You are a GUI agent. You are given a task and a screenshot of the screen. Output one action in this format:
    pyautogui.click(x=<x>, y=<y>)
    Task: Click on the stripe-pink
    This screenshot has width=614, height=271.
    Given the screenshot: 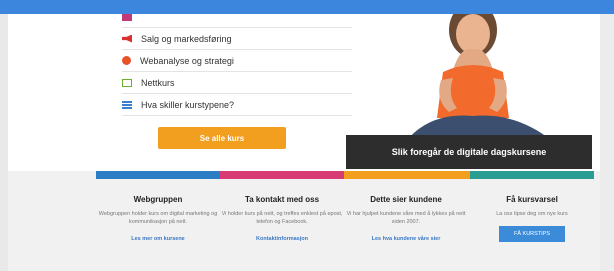 What is the action you would take?
    pyautogui.click(x=282, y=175)
    